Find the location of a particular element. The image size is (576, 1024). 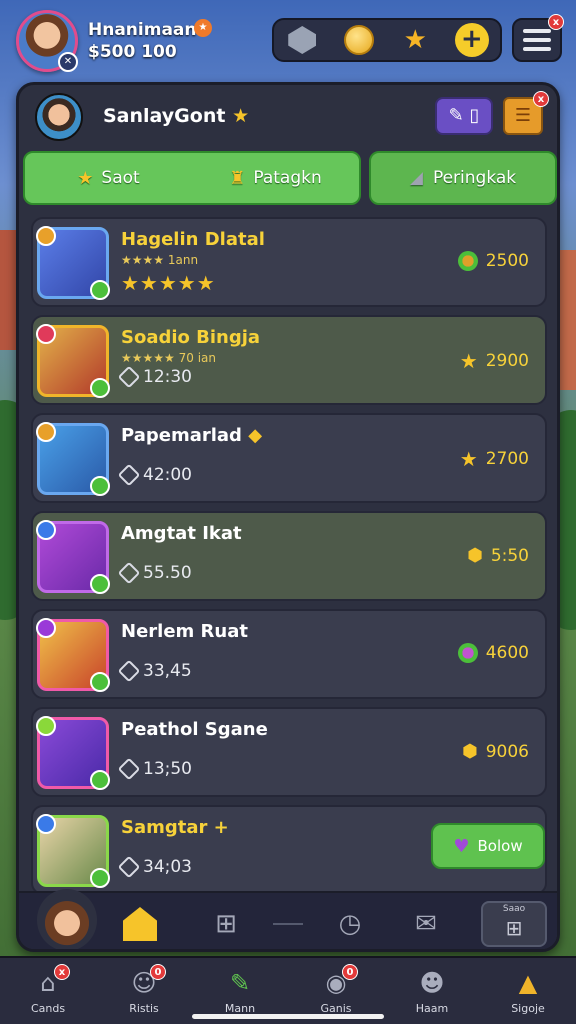

row-title: Peathol Sgane is located at coordinates (194, 729).